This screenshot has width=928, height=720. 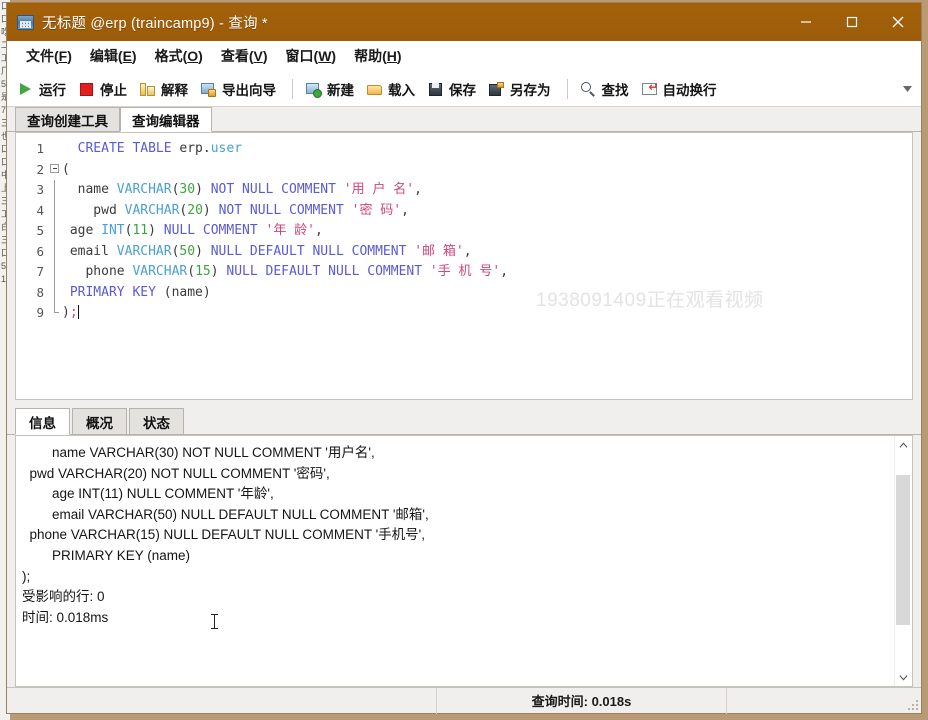 What do you see at coordinates (311, 56) in the screenshot?
I see `menu-item-5: 窗口(W)` at bounding box center [311, 56].